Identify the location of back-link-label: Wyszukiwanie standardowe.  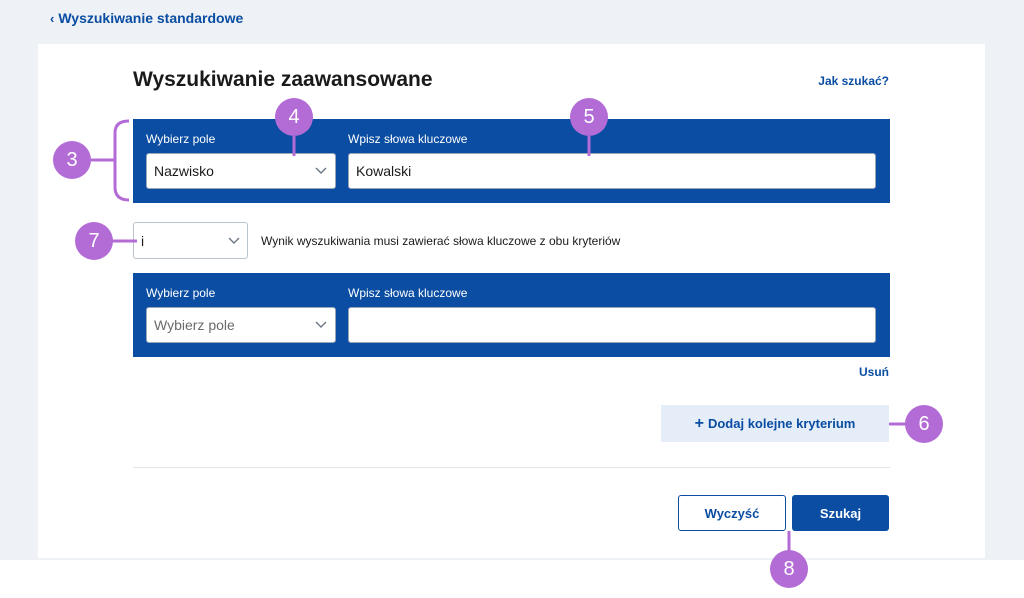
(151, 18).